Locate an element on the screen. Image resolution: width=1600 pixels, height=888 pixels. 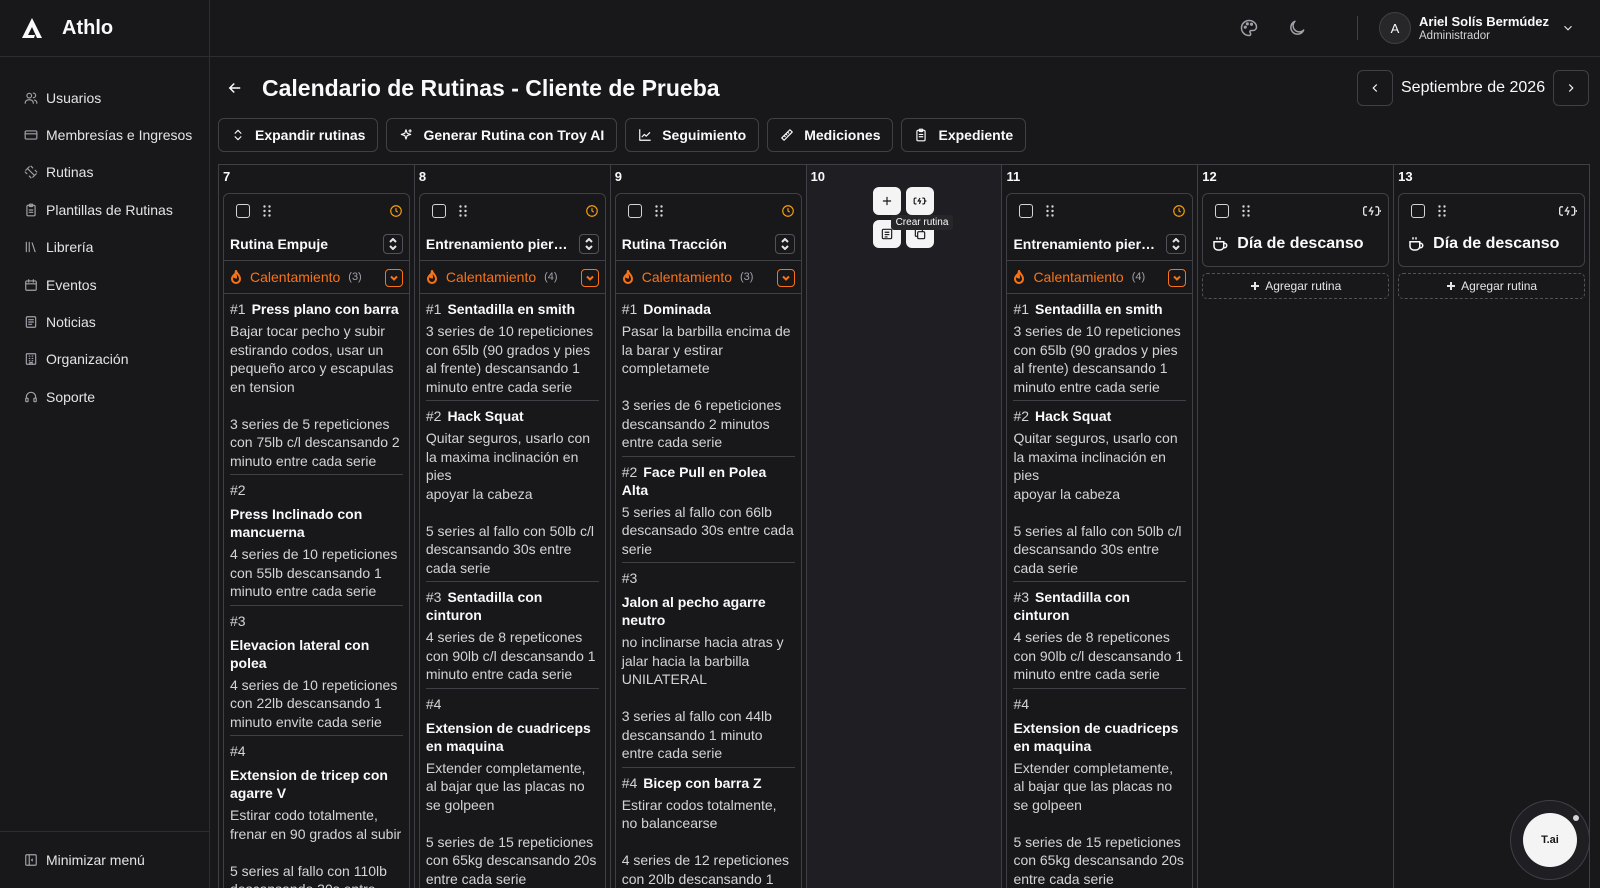
back-arrow-icon is located at coordinates (235, 88).